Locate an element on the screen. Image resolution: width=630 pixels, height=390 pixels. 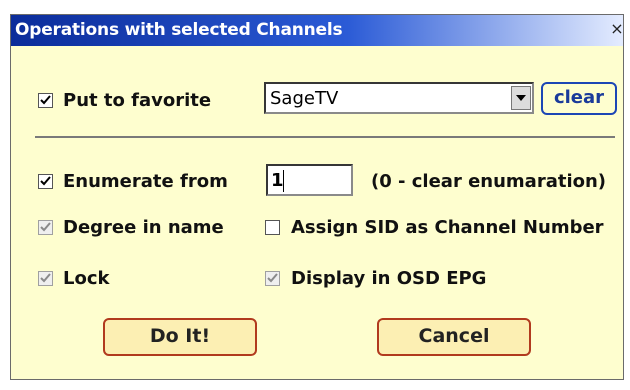
lock-checkbox is located at coordinates (45, 278).